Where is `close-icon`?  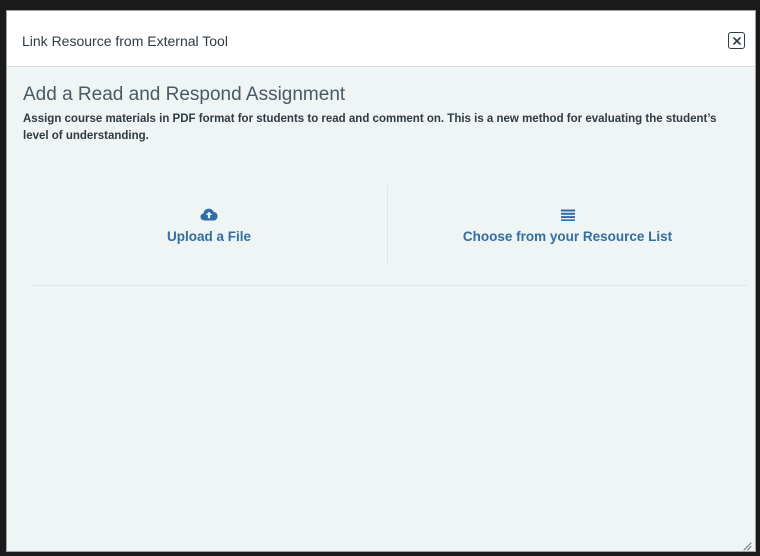 close-icon is located at coordinates (736, 40).